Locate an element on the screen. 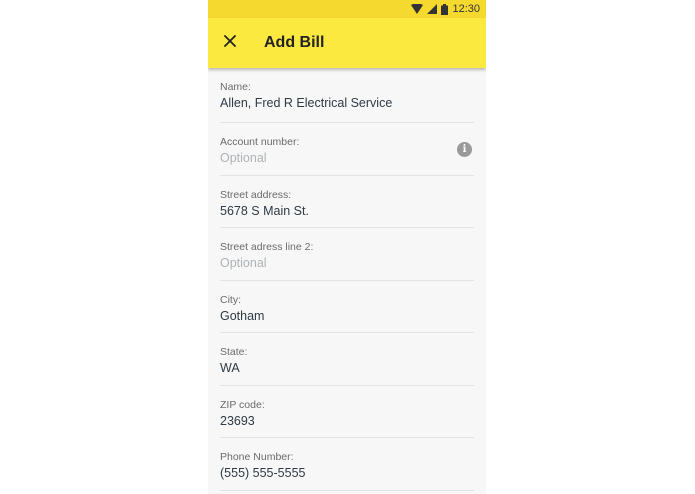 The width and height of the screenshot is (695, 494). city-row: City: is located at coordinates (347, 307).